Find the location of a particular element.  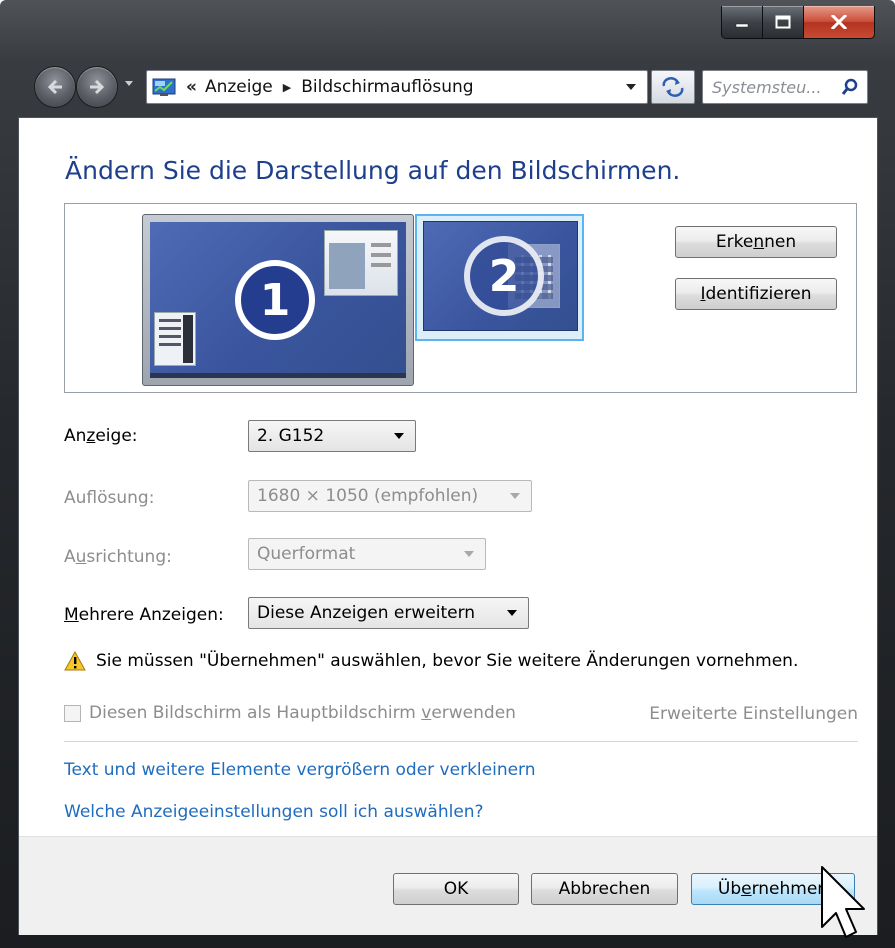

breadcrumb-chevron-icon: ▶ is located at coordinates (287, 87).